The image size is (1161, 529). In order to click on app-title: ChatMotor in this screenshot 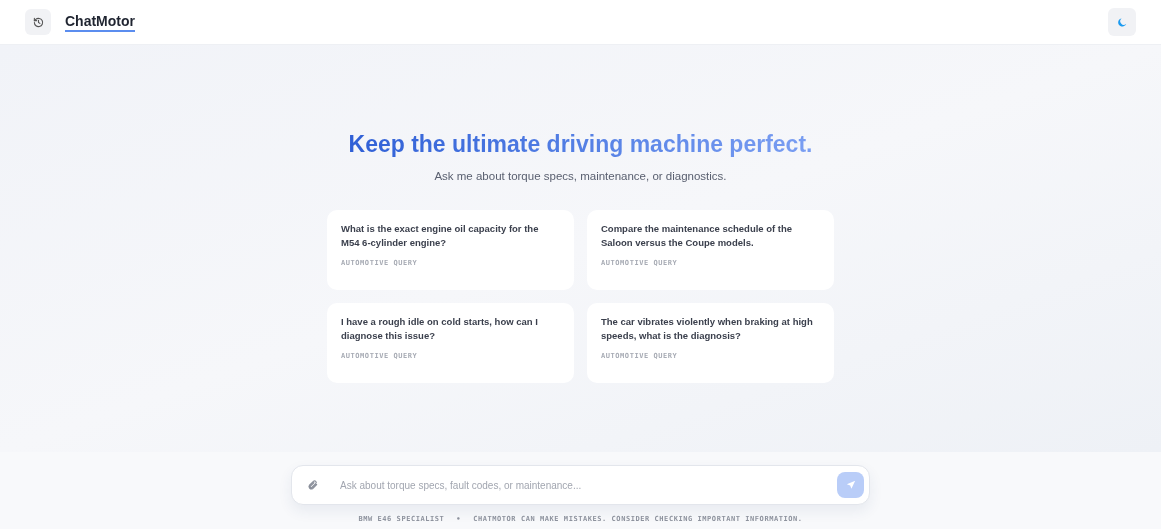, I will do `click(100, 22)`.